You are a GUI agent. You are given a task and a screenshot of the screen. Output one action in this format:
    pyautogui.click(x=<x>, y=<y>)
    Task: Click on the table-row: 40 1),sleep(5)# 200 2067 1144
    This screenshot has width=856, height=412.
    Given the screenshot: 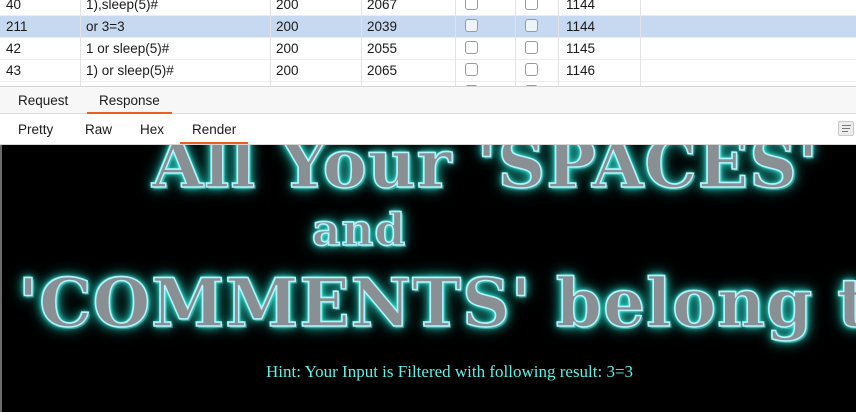 What is the action you would take?
    pyautogui.click(x=428, y=8)
    